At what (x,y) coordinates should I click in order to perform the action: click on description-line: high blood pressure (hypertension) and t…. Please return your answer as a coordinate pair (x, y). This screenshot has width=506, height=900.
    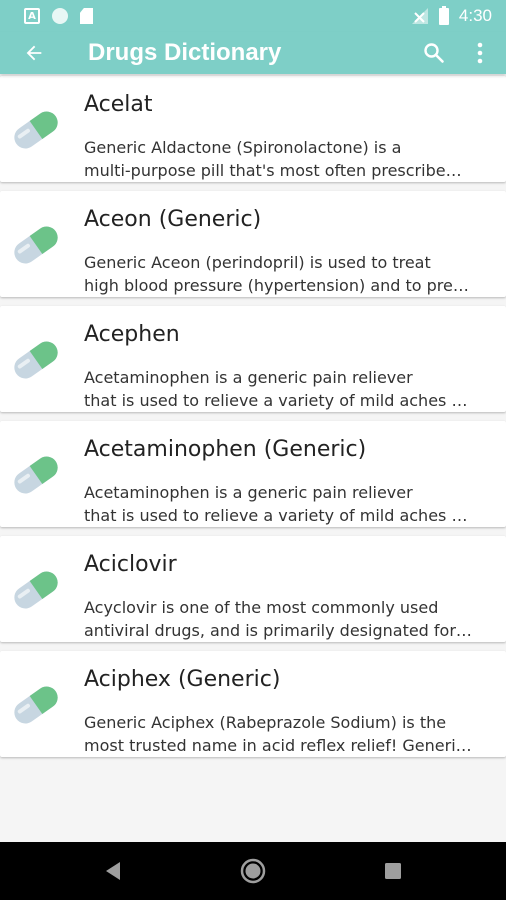
    Looking at the image, I should click on (276, 285).